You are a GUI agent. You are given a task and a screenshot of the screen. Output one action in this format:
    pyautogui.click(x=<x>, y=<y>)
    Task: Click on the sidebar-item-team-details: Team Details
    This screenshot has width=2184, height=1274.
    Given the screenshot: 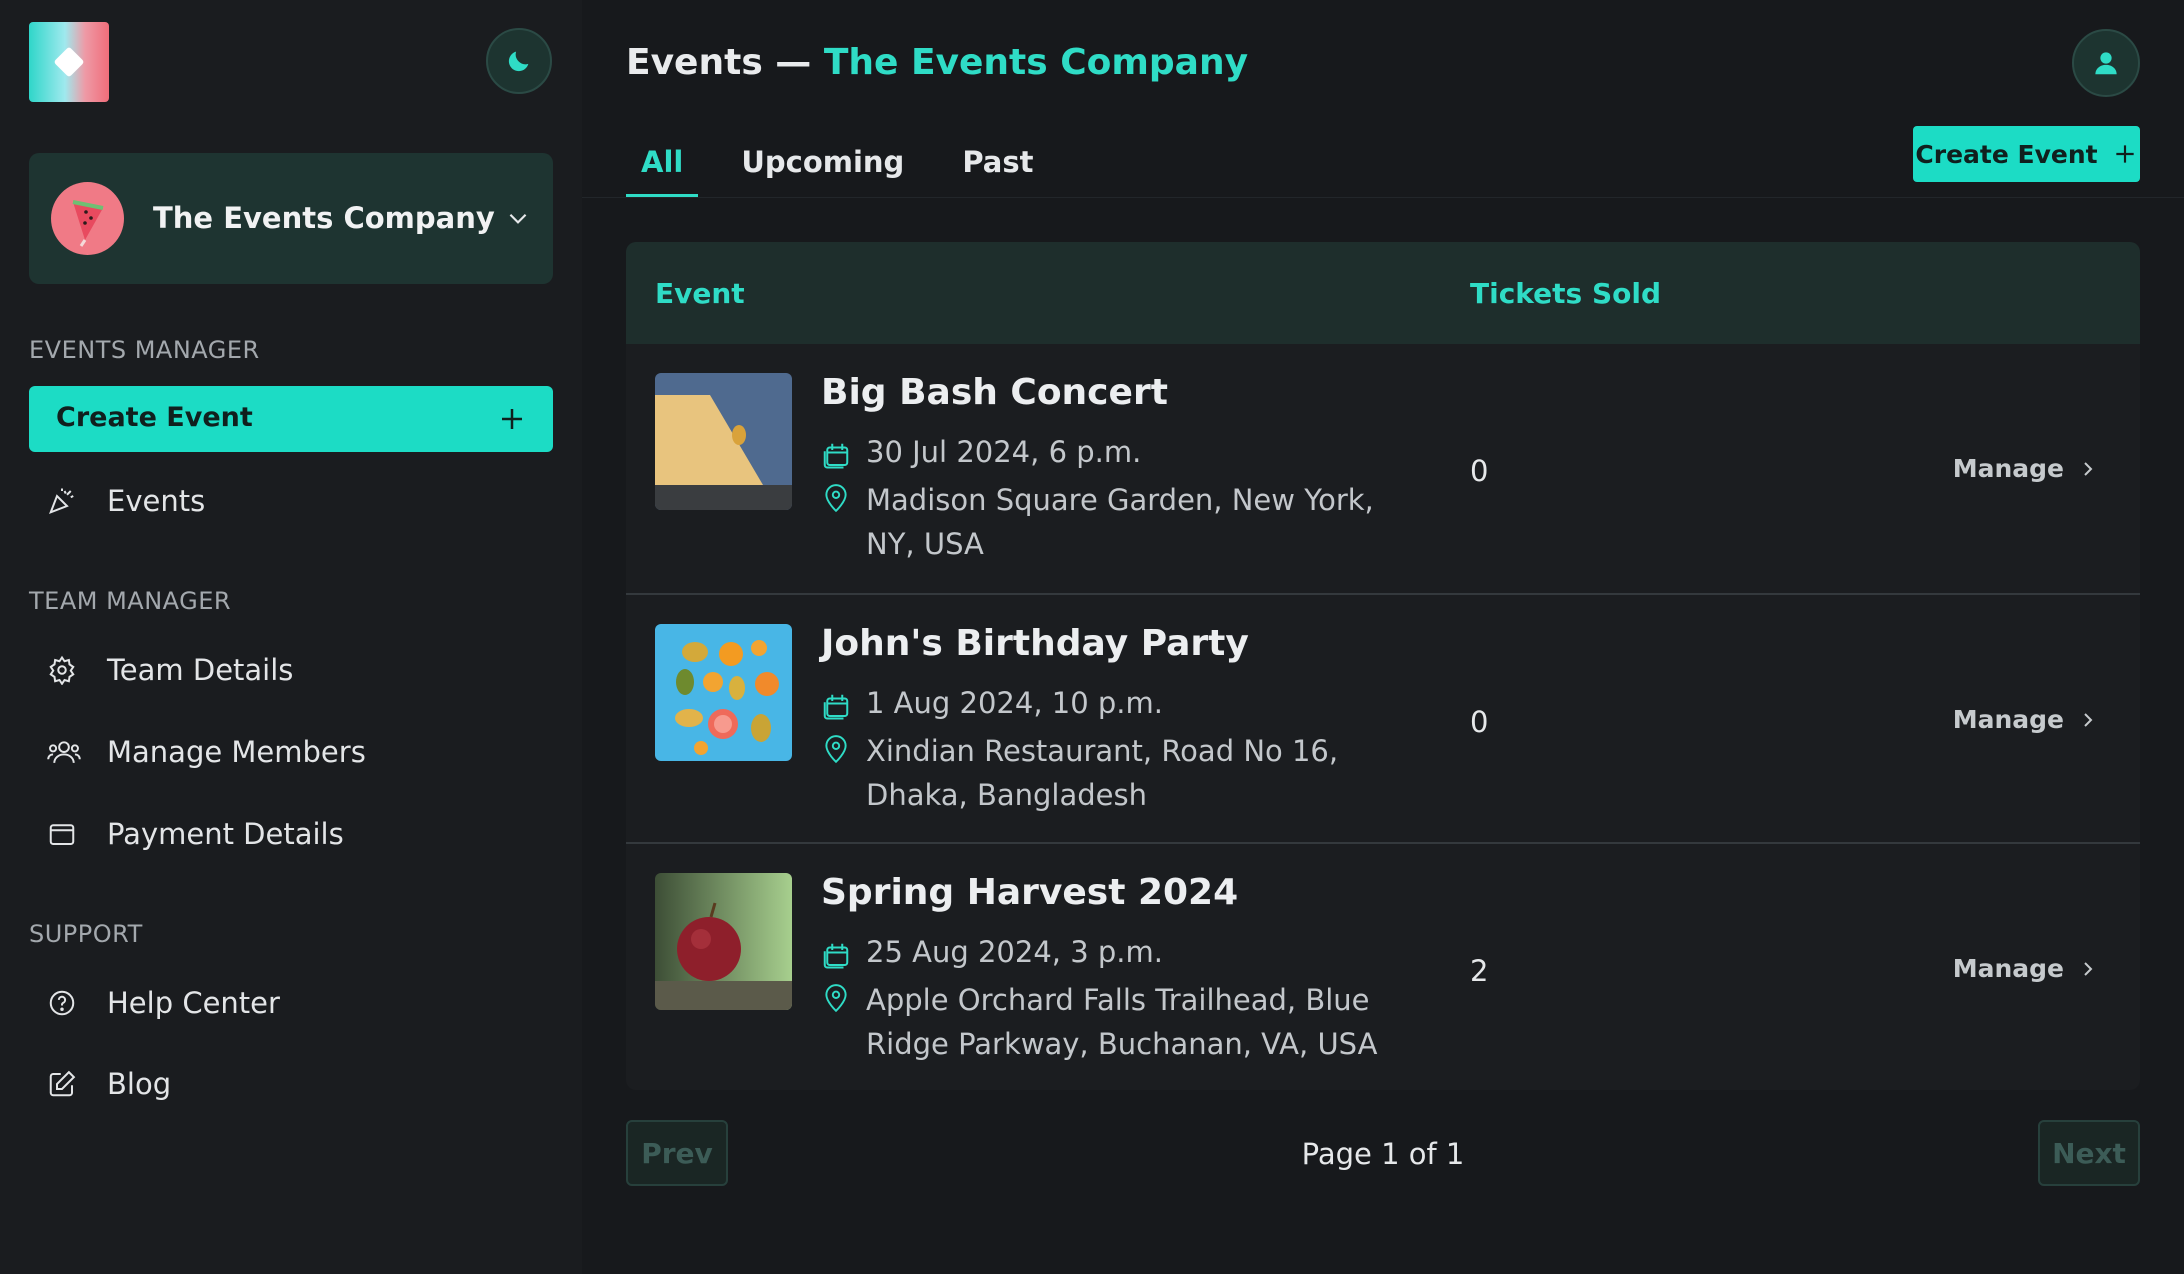 What is the action you would take?
    pyautogui.click(x=291, y=670)
    